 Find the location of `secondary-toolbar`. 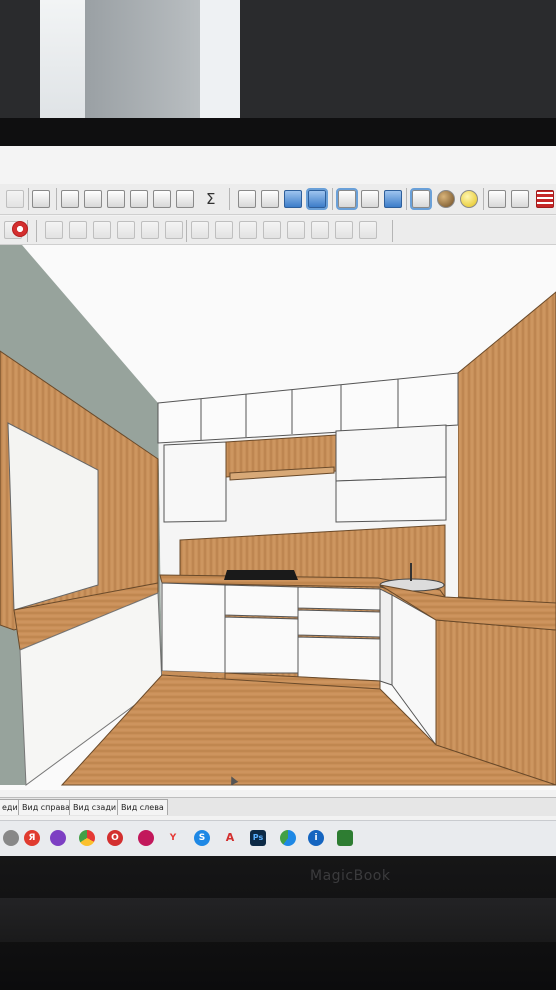

secondary-toolbar is located at coordinates (278, 230).